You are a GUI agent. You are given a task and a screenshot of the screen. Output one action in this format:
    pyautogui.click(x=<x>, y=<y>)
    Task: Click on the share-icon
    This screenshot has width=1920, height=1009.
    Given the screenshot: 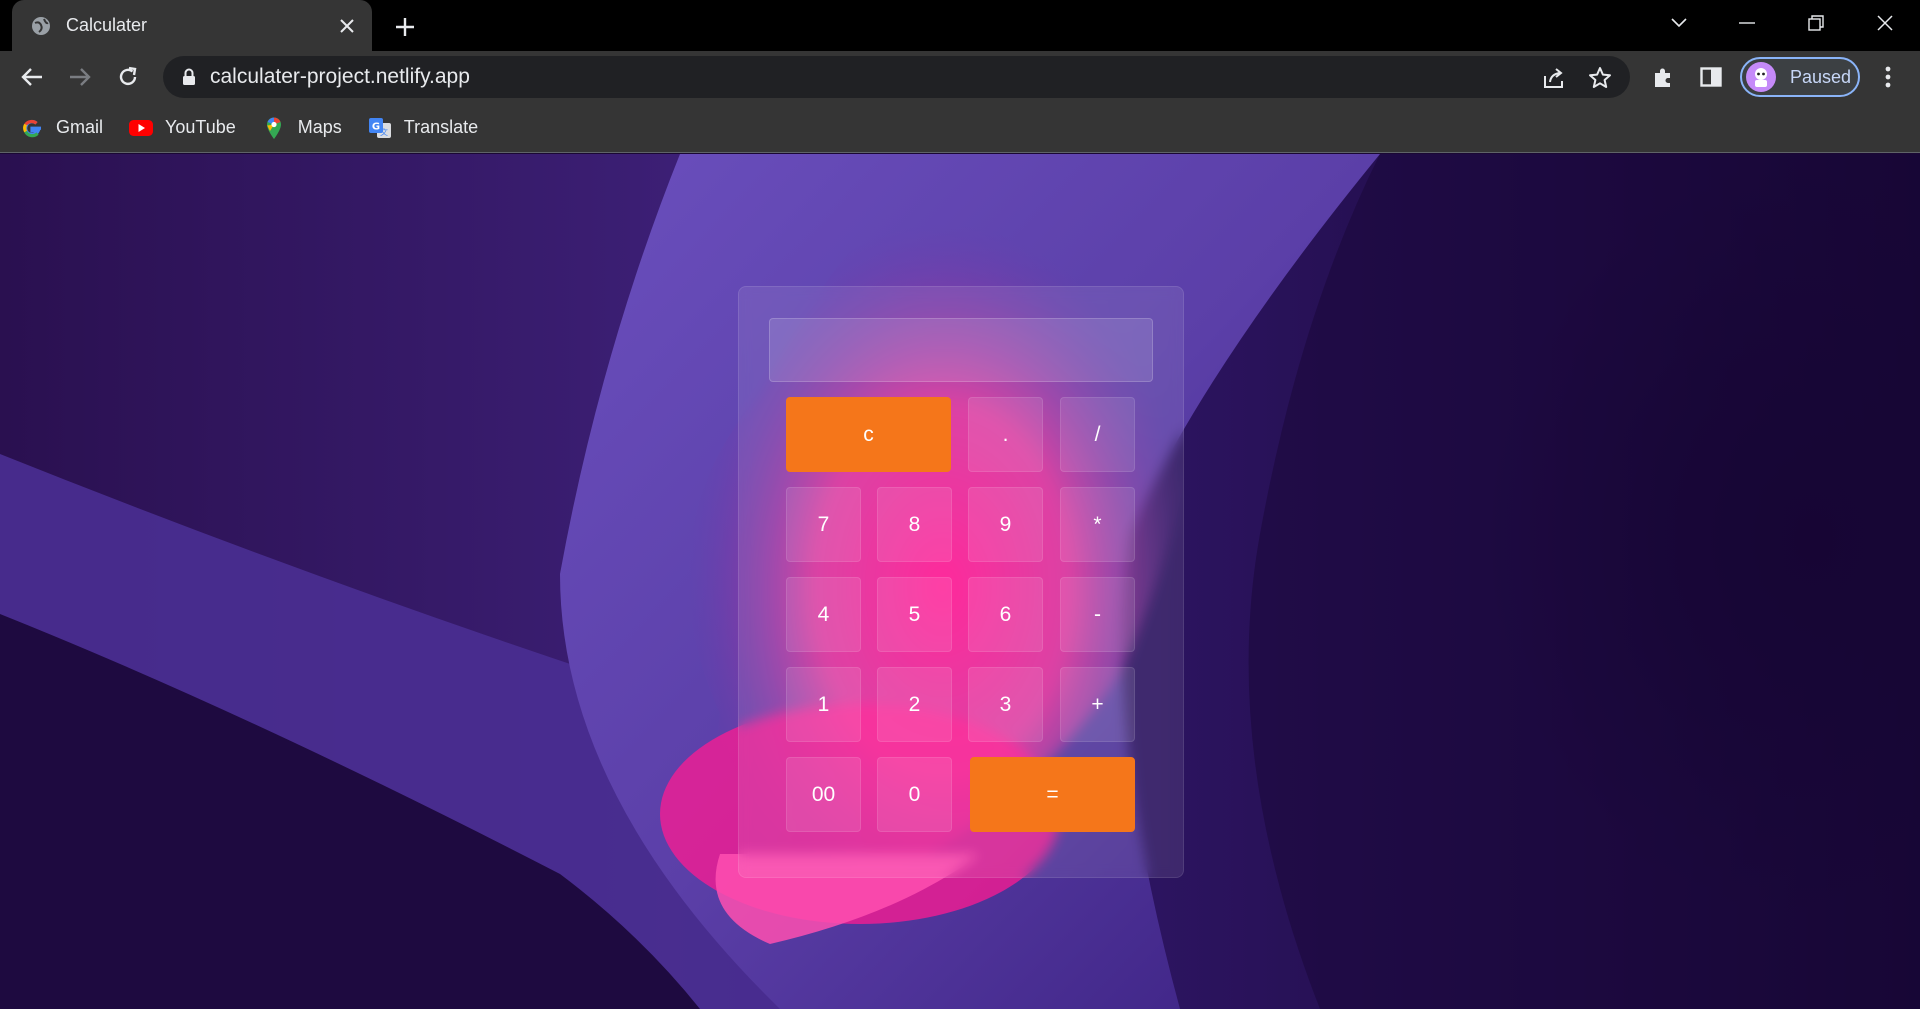 What is the action you would take?
    pyautogui.click(x=1554, y=78)
    